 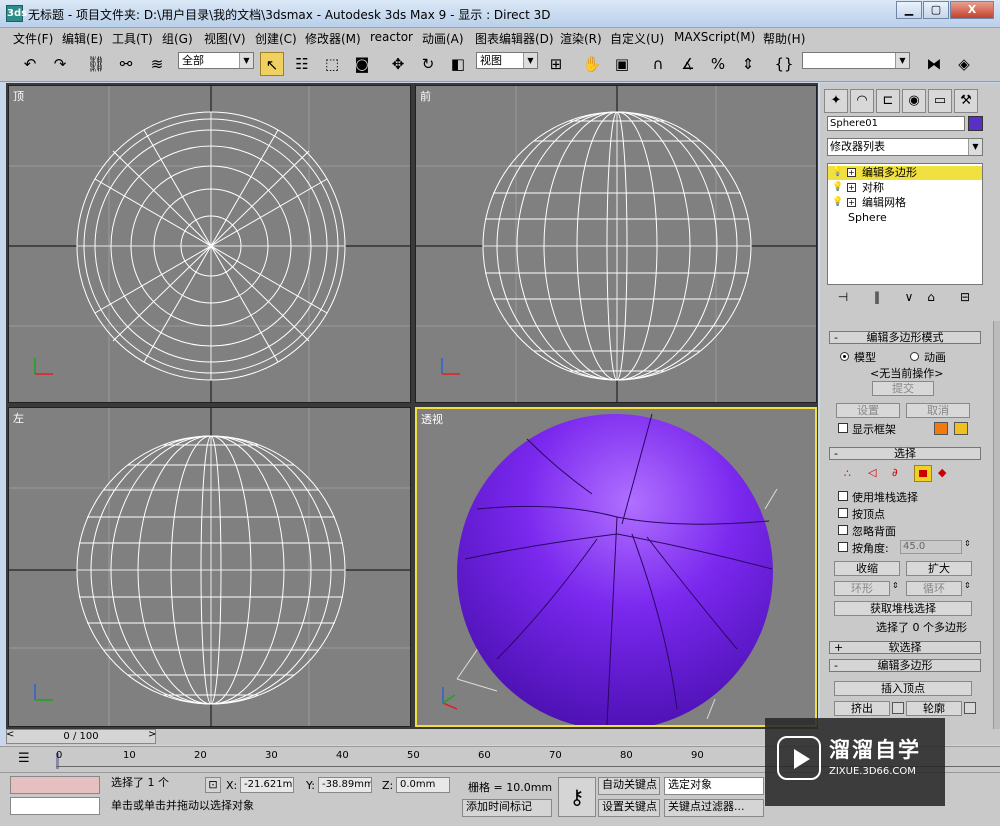 What do you see at coordinates (458, 64) in the screenshot?
I see `select-and-scale-icon: ◧` at bounding box center [458, 64].